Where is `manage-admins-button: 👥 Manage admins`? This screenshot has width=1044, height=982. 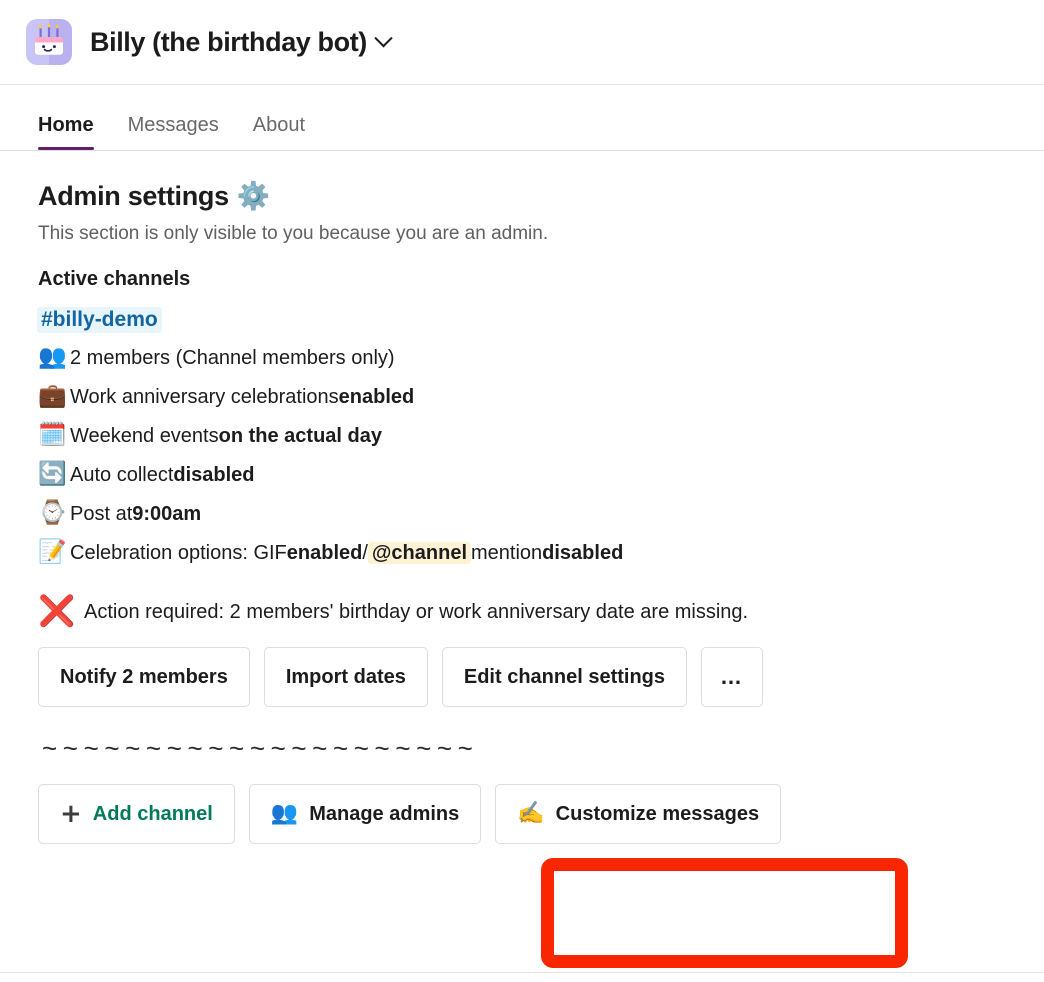 manage-admins-button: 👥 Manage admins is located at coordinates (365, 814).